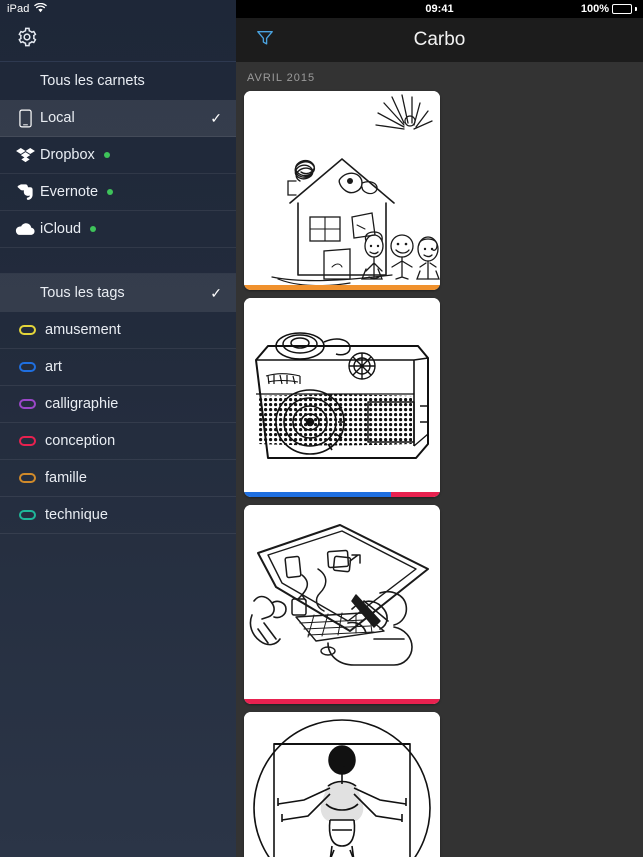 Image resolution: width=643 pixels, height=857 pixels. What do you see at coordinates (118, 441) in the screenshot?
I see `sidebar-tag-conception: conception` at bounding box center [118, 441].